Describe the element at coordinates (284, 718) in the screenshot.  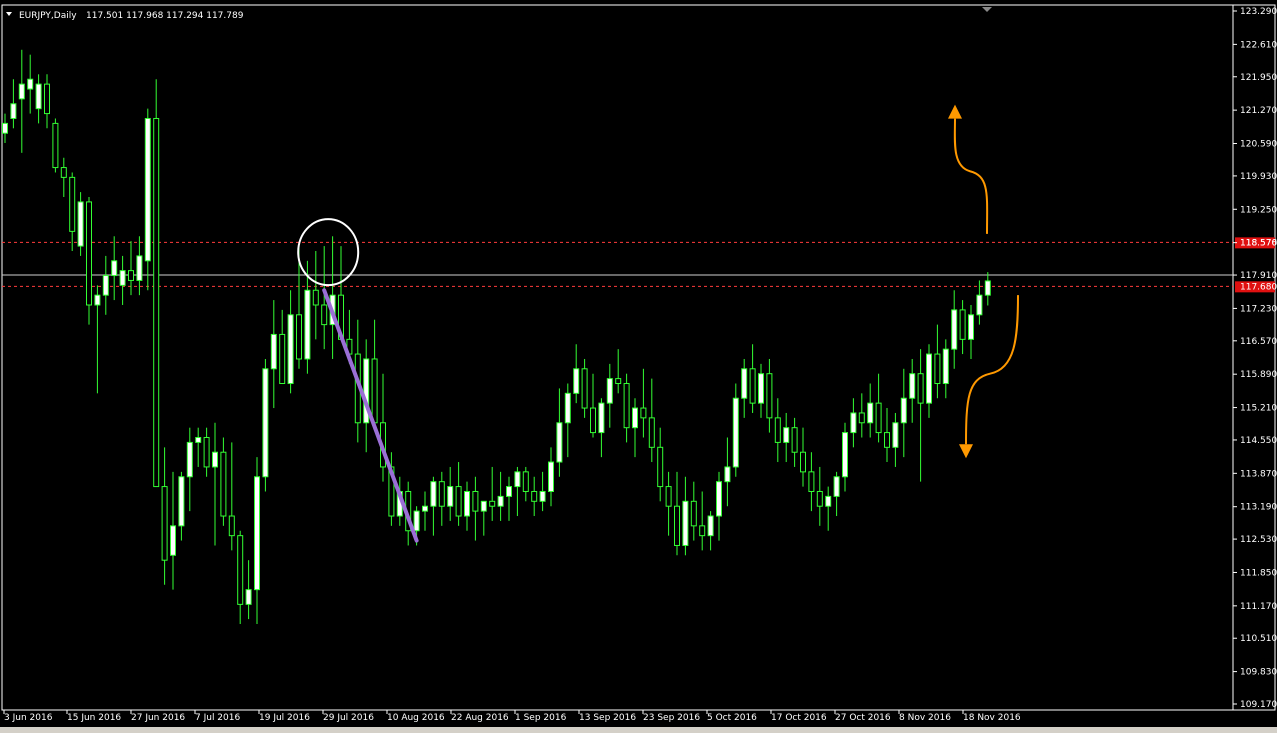
I see `x-tick-label: 19 Jul 2016` at that location.